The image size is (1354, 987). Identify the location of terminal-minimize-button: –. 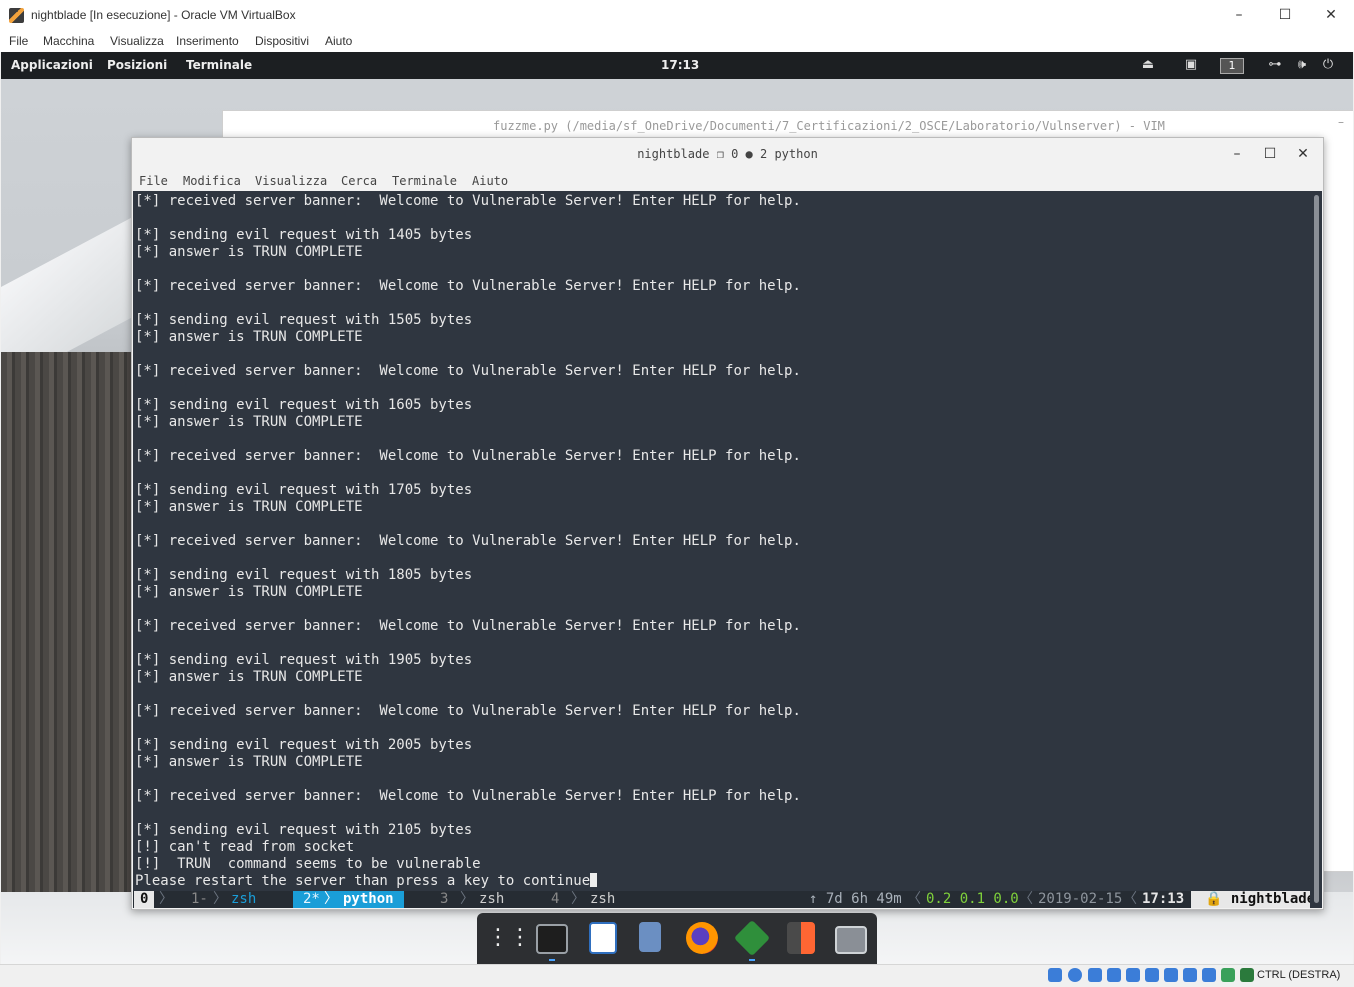
(1237, 154).